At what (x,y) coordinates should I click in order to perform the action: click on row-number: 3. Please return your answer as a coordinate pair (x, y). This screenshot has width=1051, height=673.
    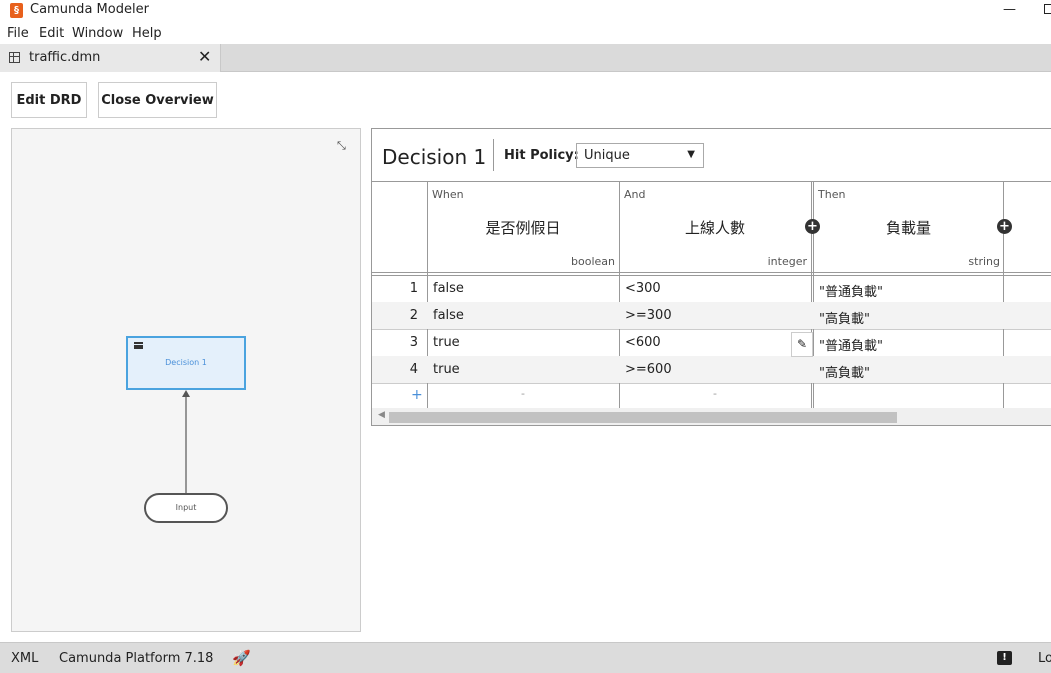
    Looking at the image, I should click on (413, 342).